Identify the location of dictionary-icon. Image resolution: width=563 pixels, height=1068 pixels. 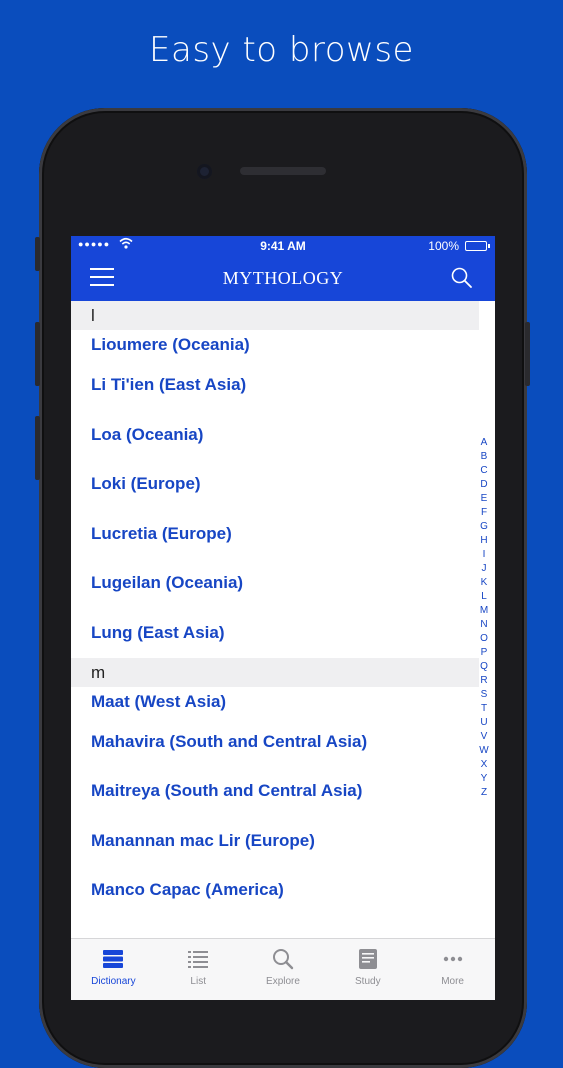
(113, 959).